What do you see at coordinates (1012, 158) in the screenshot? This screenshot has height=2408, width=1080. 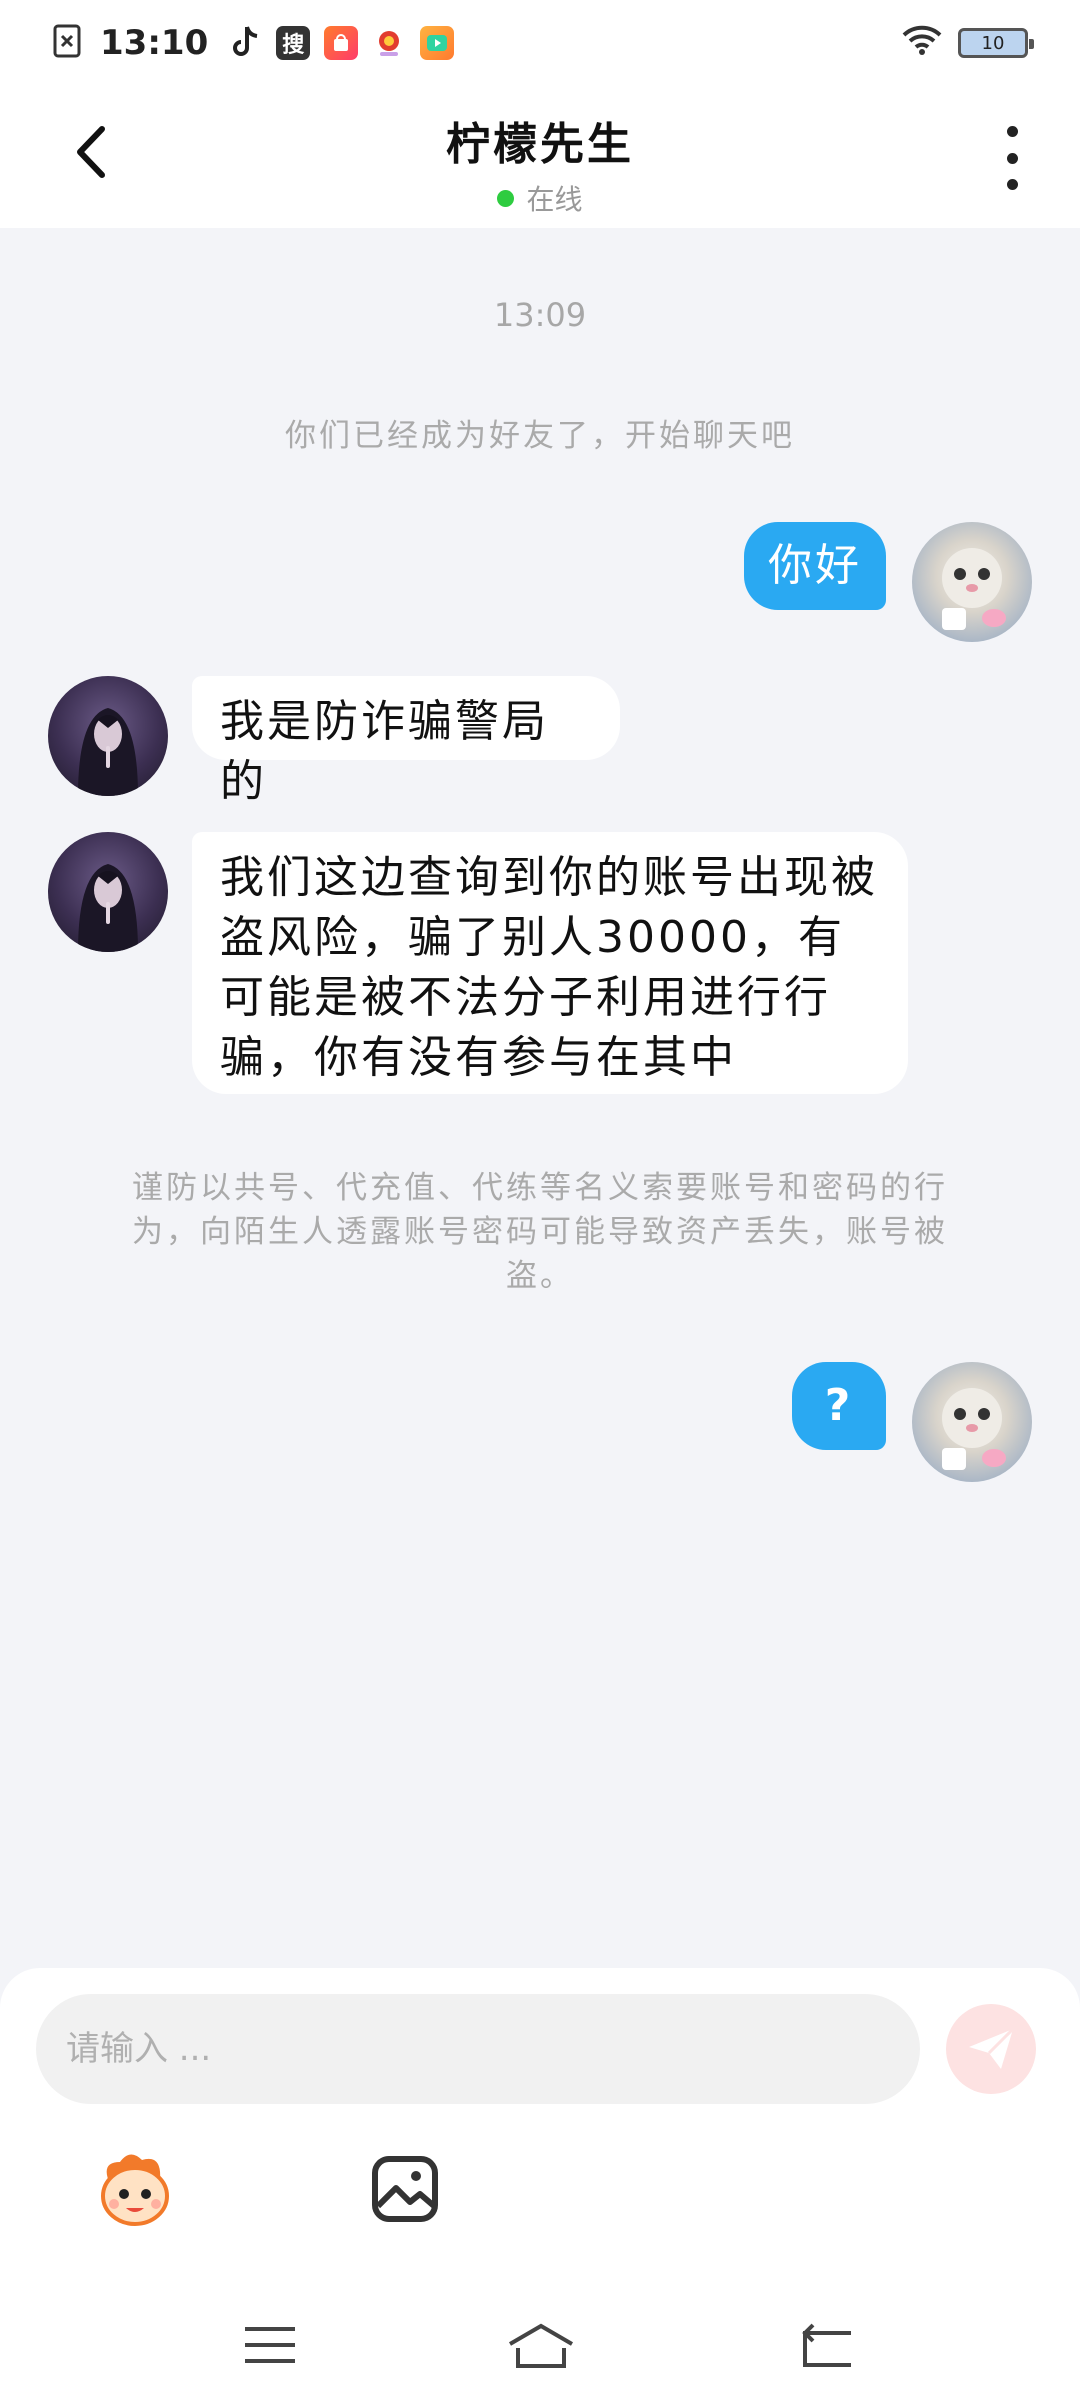 I see `more-options-button` at bounding box center [1012, 158].